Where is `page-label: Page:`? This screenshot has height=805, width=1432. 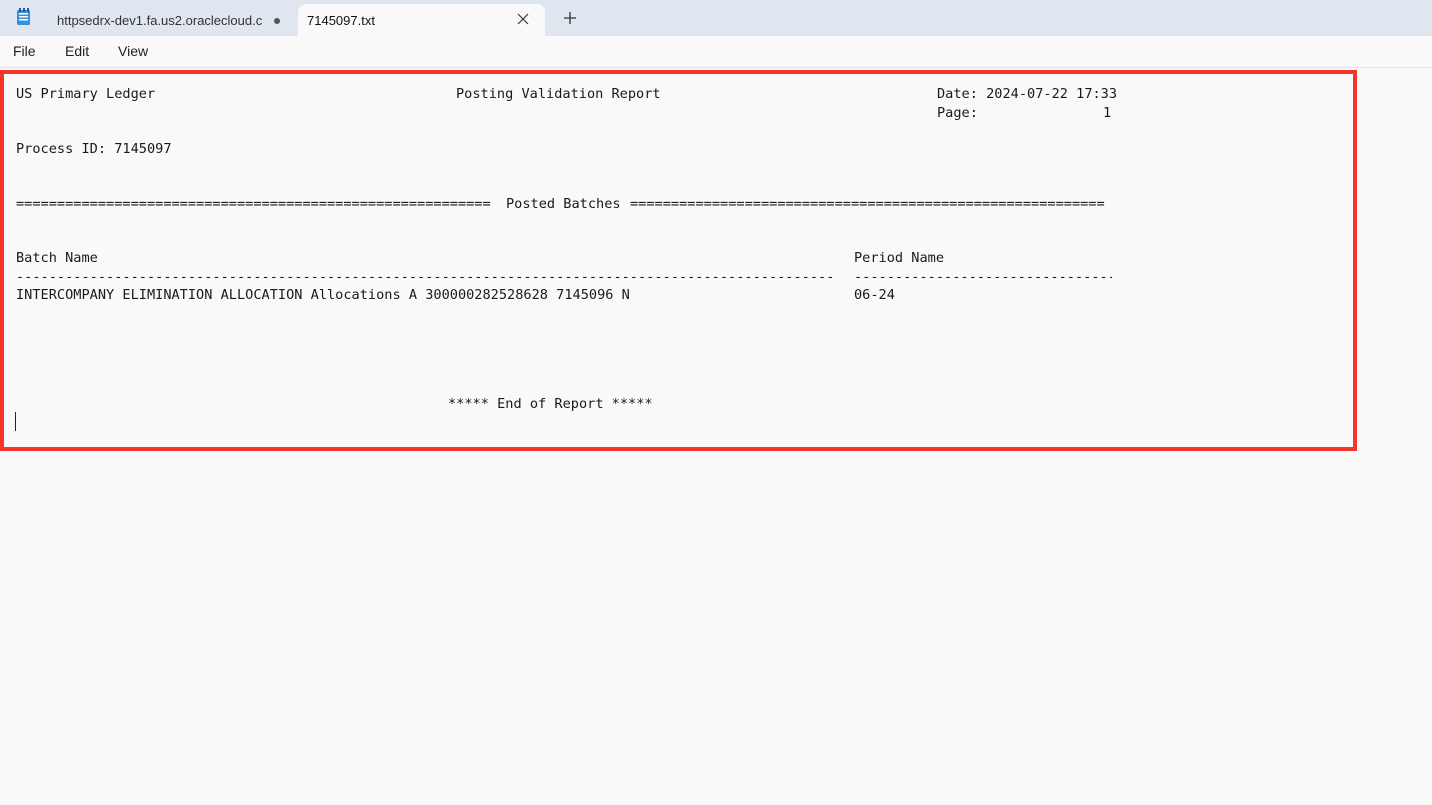 page-label: Page: is located at coordinates (957, 113).